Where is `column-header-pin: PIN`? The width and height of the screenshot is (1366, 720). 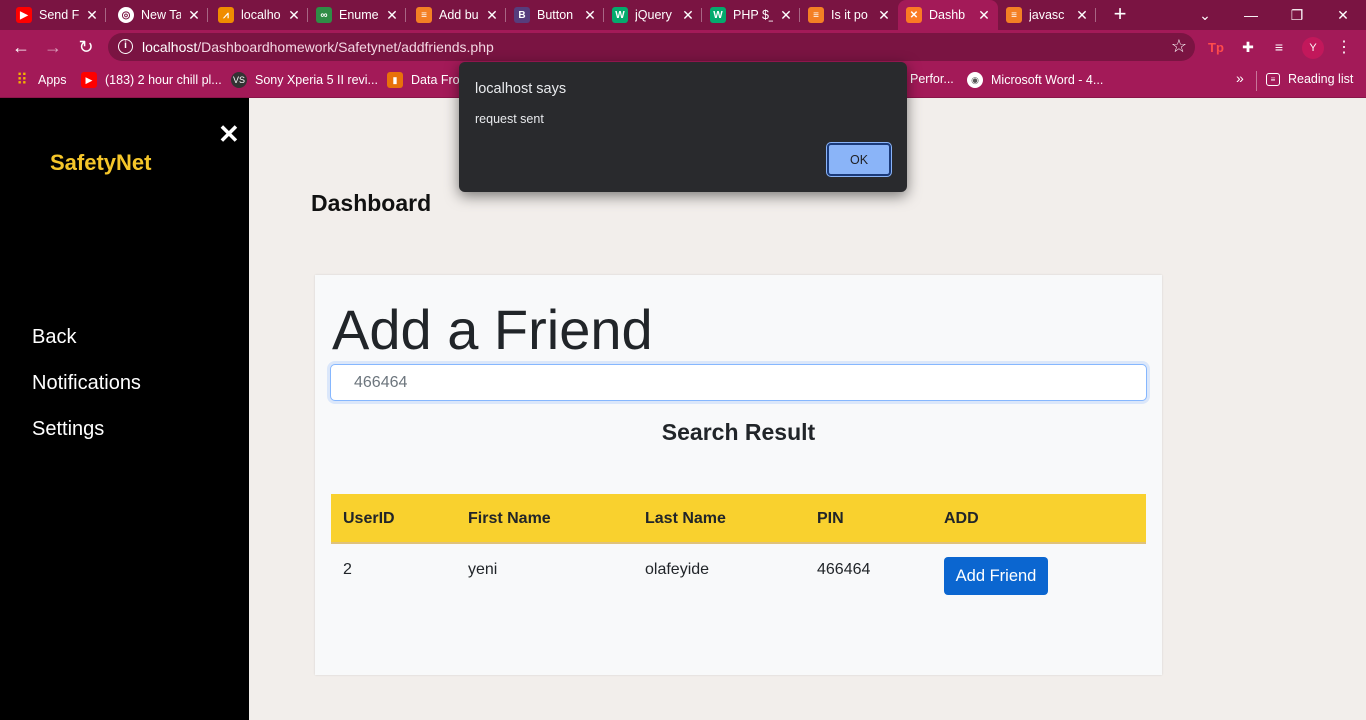
column-header-pin: PIN is located at coordinates (830, 518).